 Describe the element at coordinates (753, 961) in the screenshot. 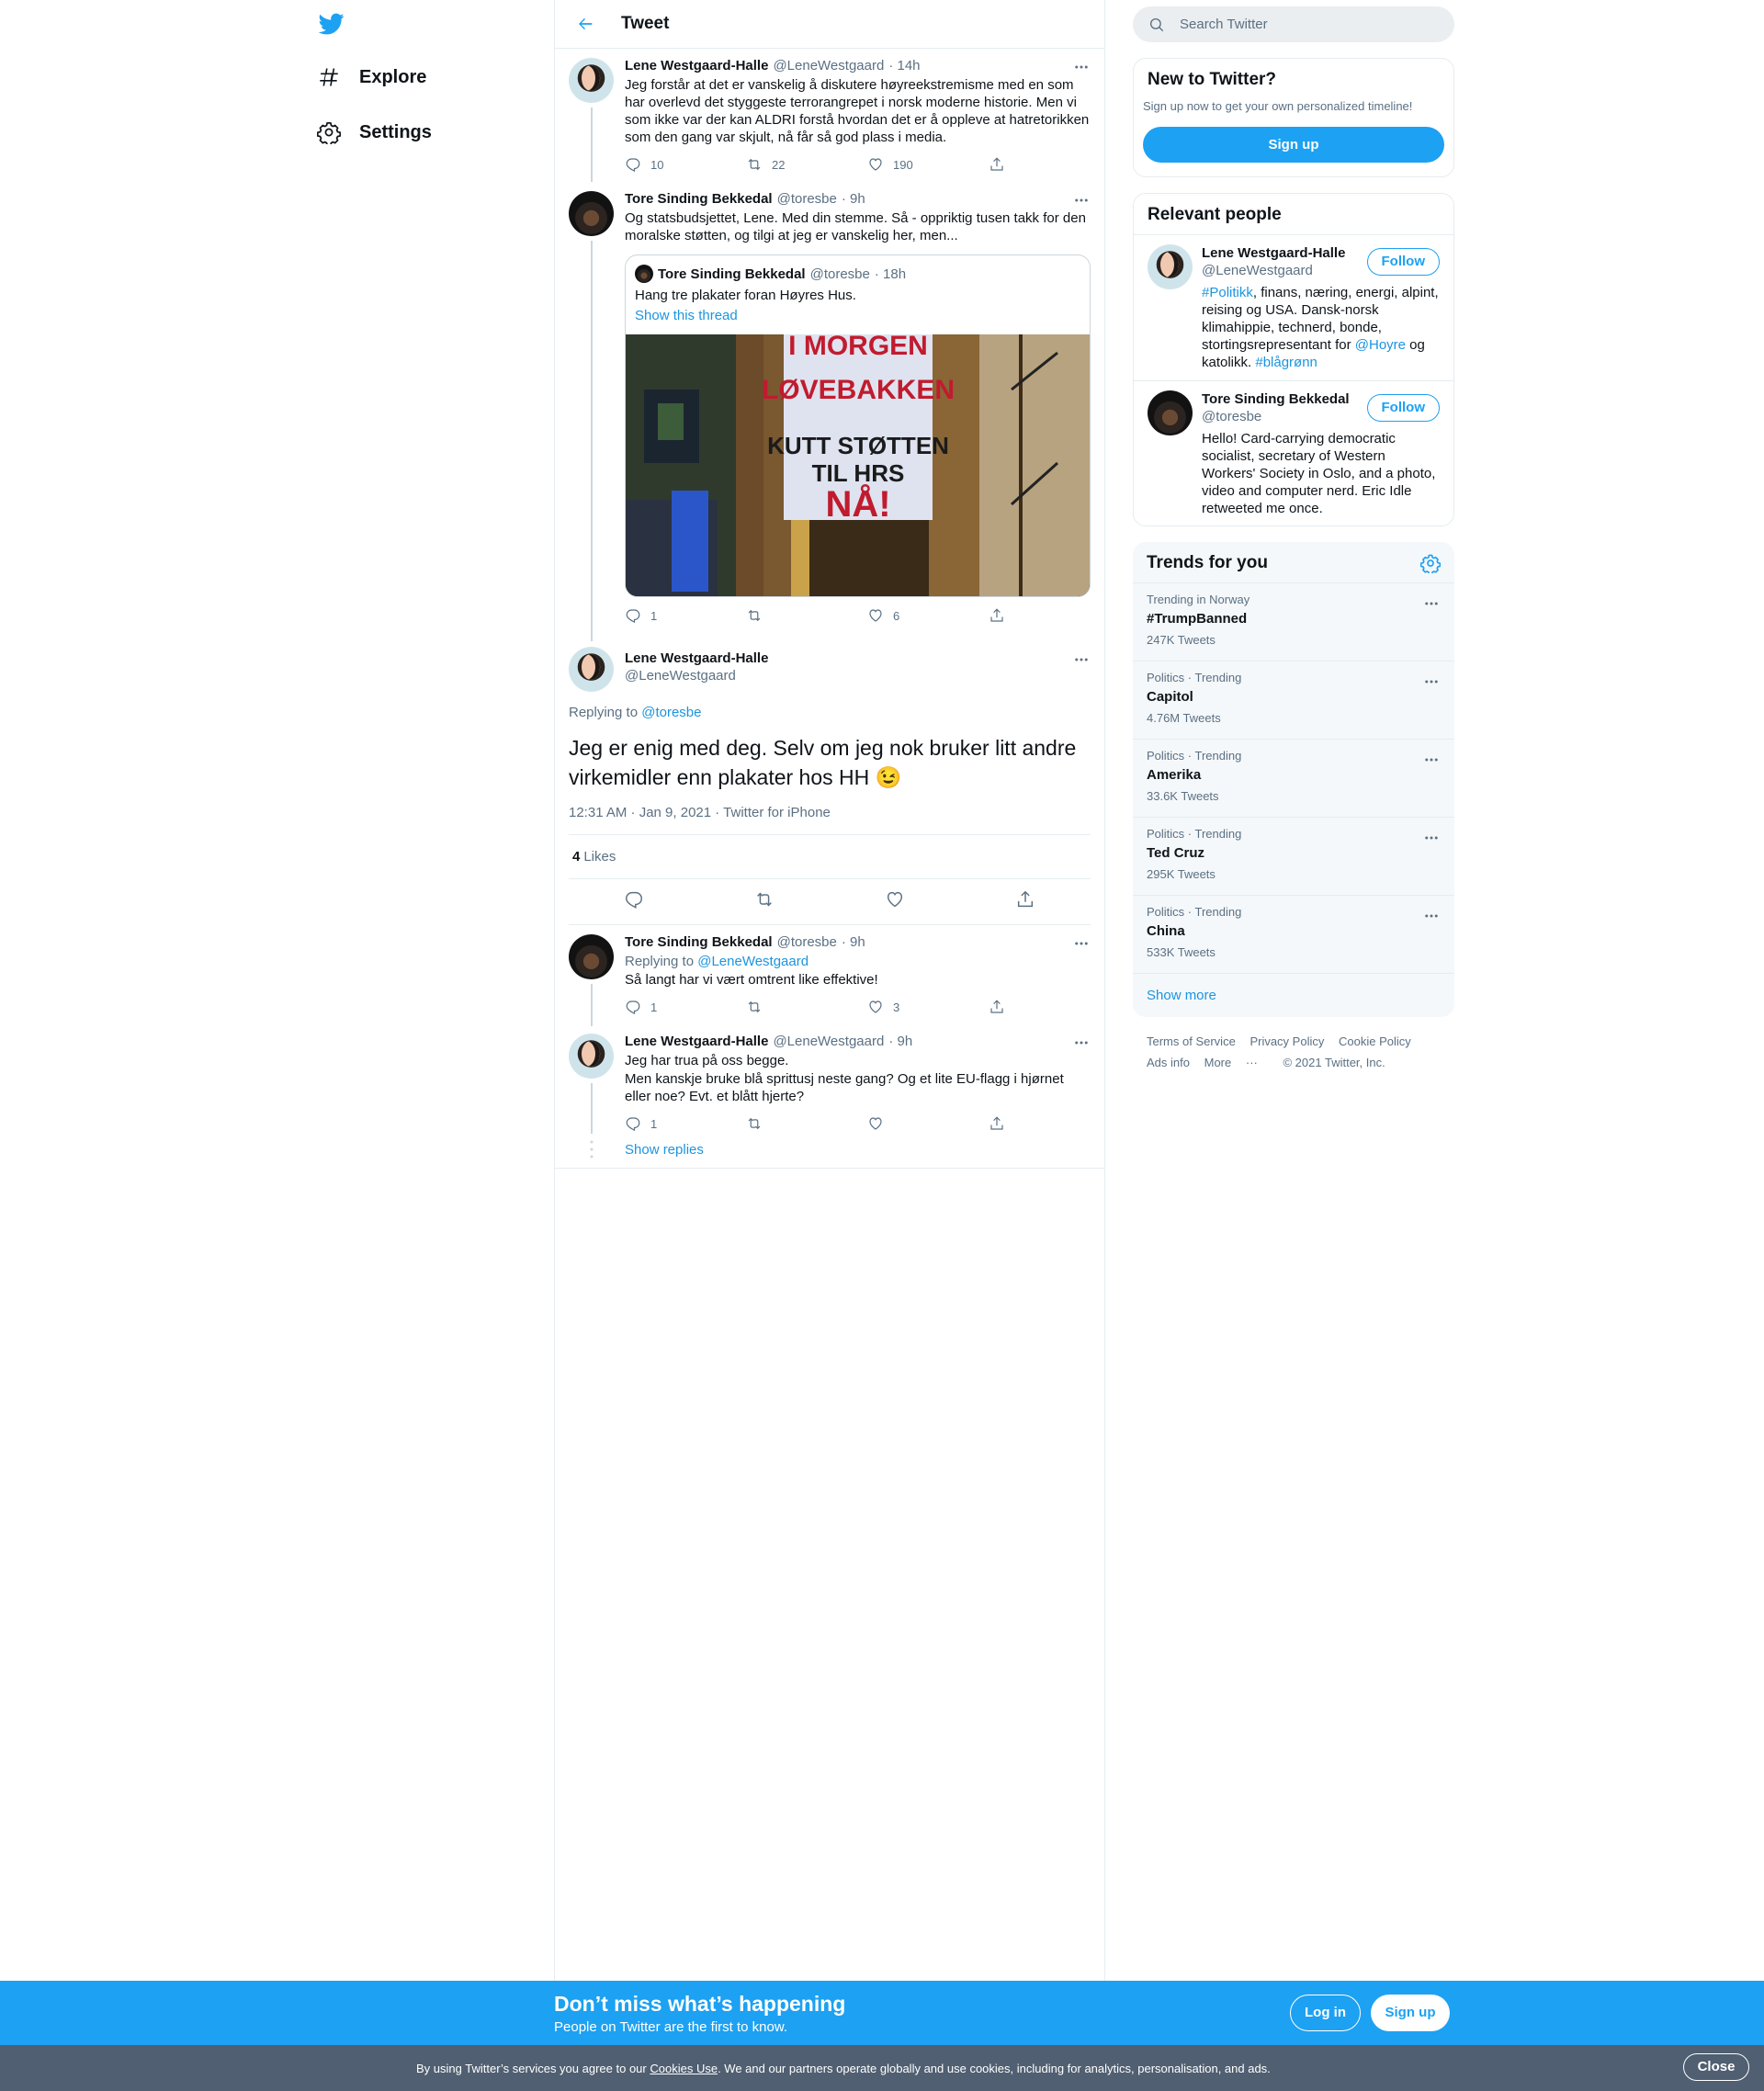

I see `replying-to-link: @LeneWestgaard` at that location.